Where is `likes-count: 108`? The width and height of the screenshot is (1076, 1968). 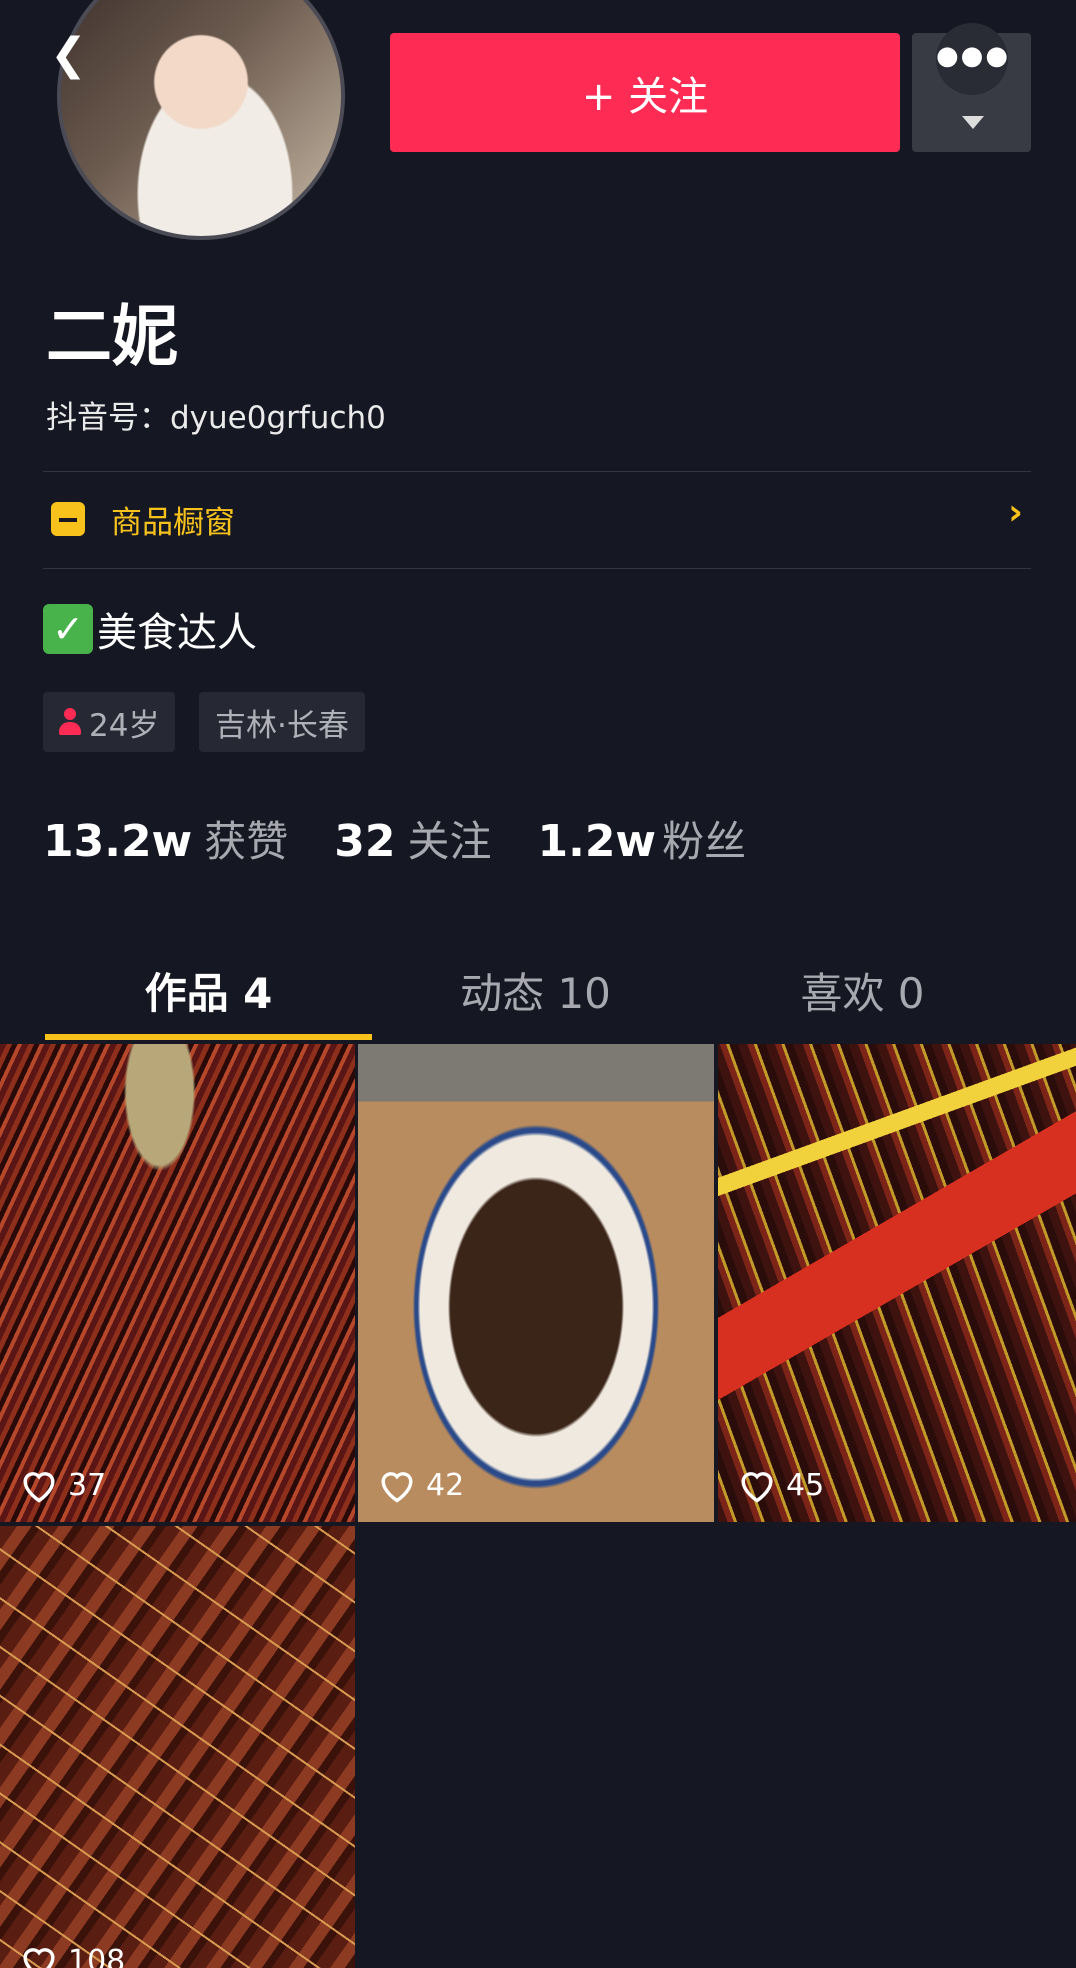
likes-count: 108 is located at coordinates (97, 1955).